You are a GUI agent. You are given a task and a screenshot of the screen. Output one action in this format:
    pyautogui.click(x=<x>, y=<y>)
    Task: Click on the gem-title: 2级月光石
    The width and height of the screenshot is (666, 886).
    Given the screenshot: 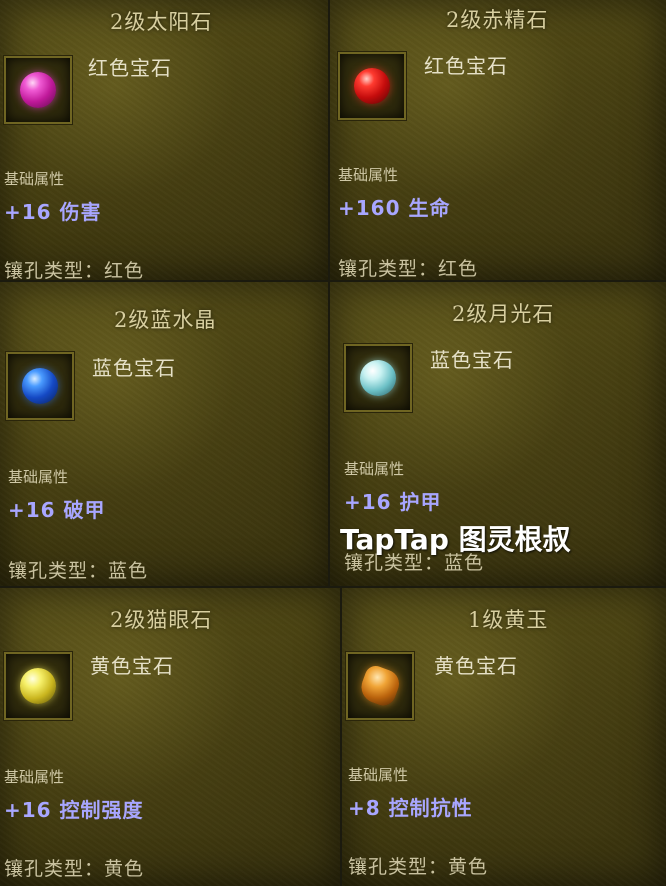 What is the action you would take?
    pyautogui.click(x=503, y=314)
    